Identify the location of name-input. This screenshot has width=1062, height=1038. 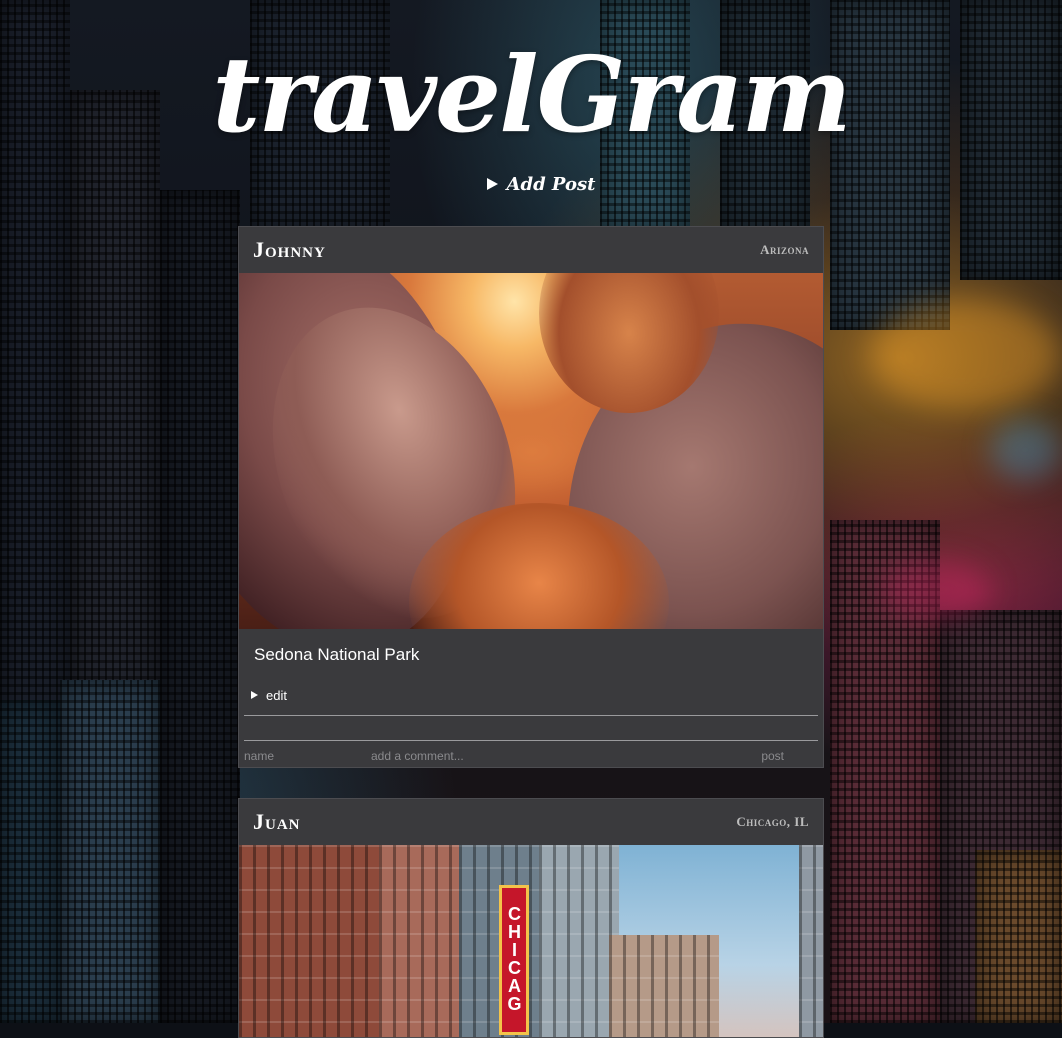
(307, 756).